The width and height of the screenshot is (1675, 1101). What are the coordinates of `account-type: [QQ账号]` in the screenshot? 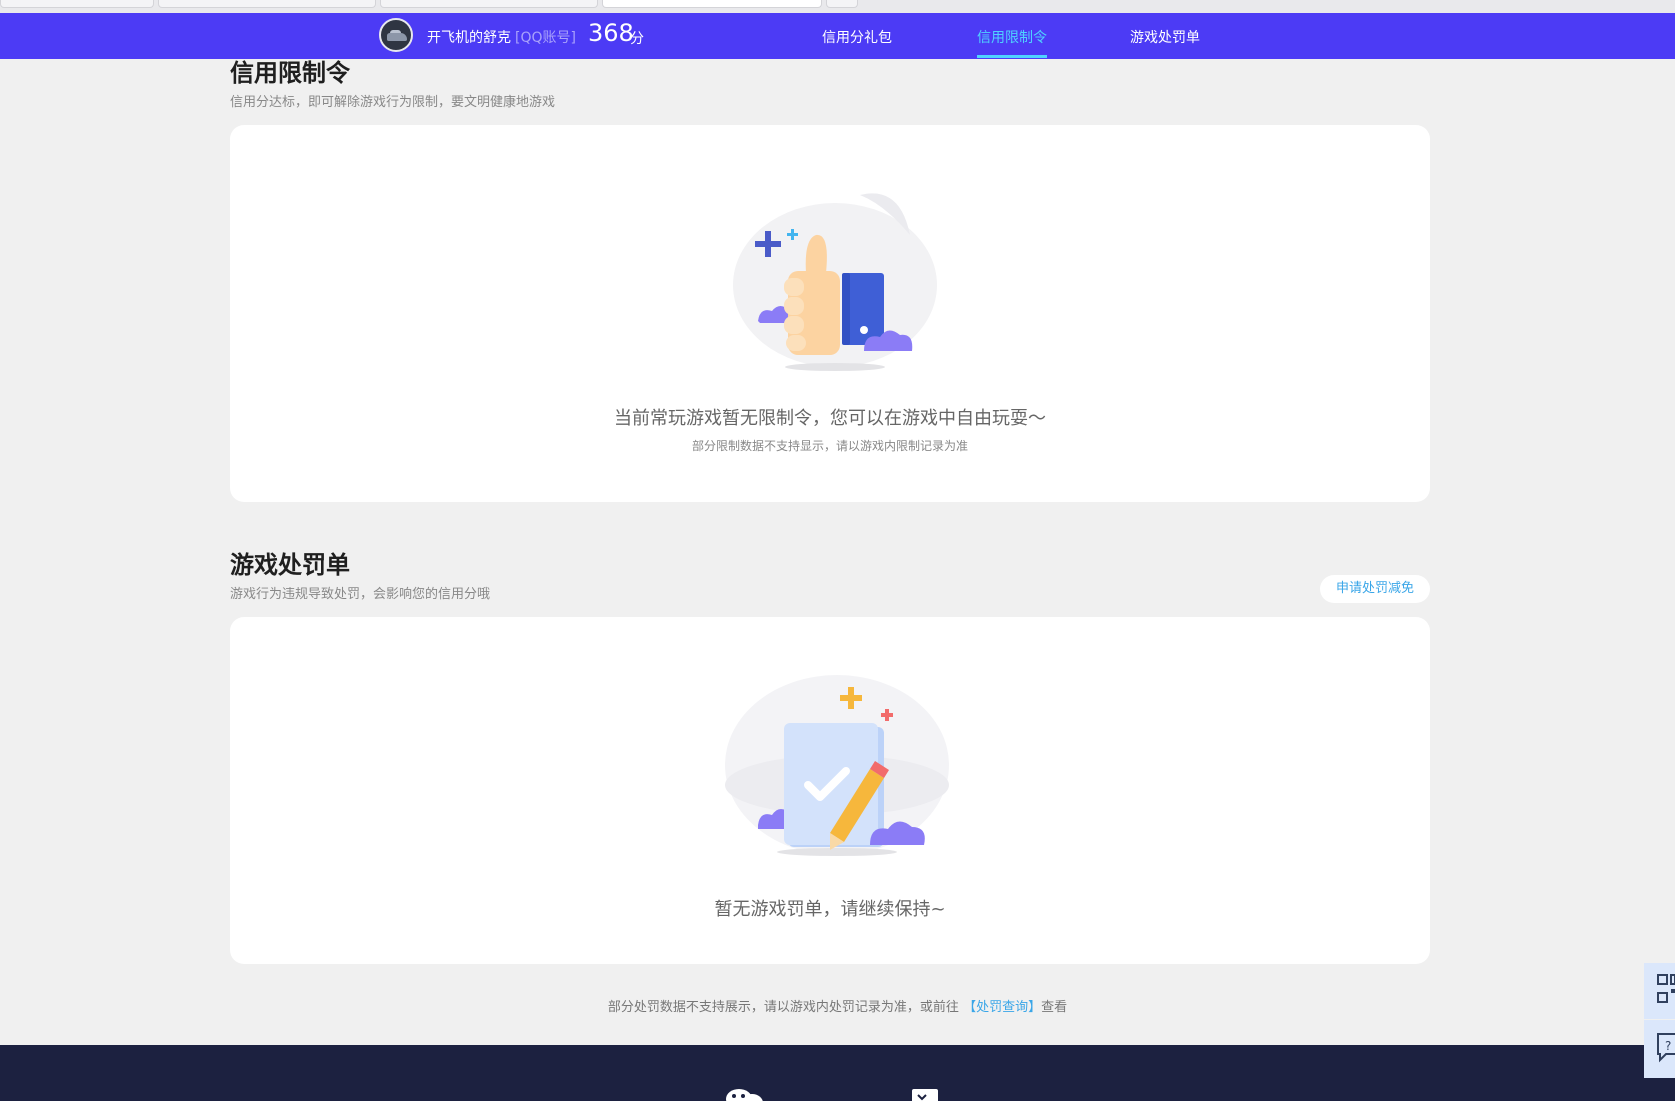 It's located at (545, 38).